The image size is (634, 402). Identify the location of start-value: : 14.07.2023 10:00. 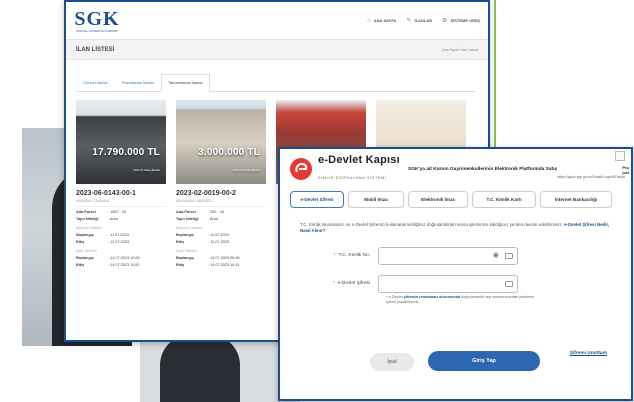
(124, 258).